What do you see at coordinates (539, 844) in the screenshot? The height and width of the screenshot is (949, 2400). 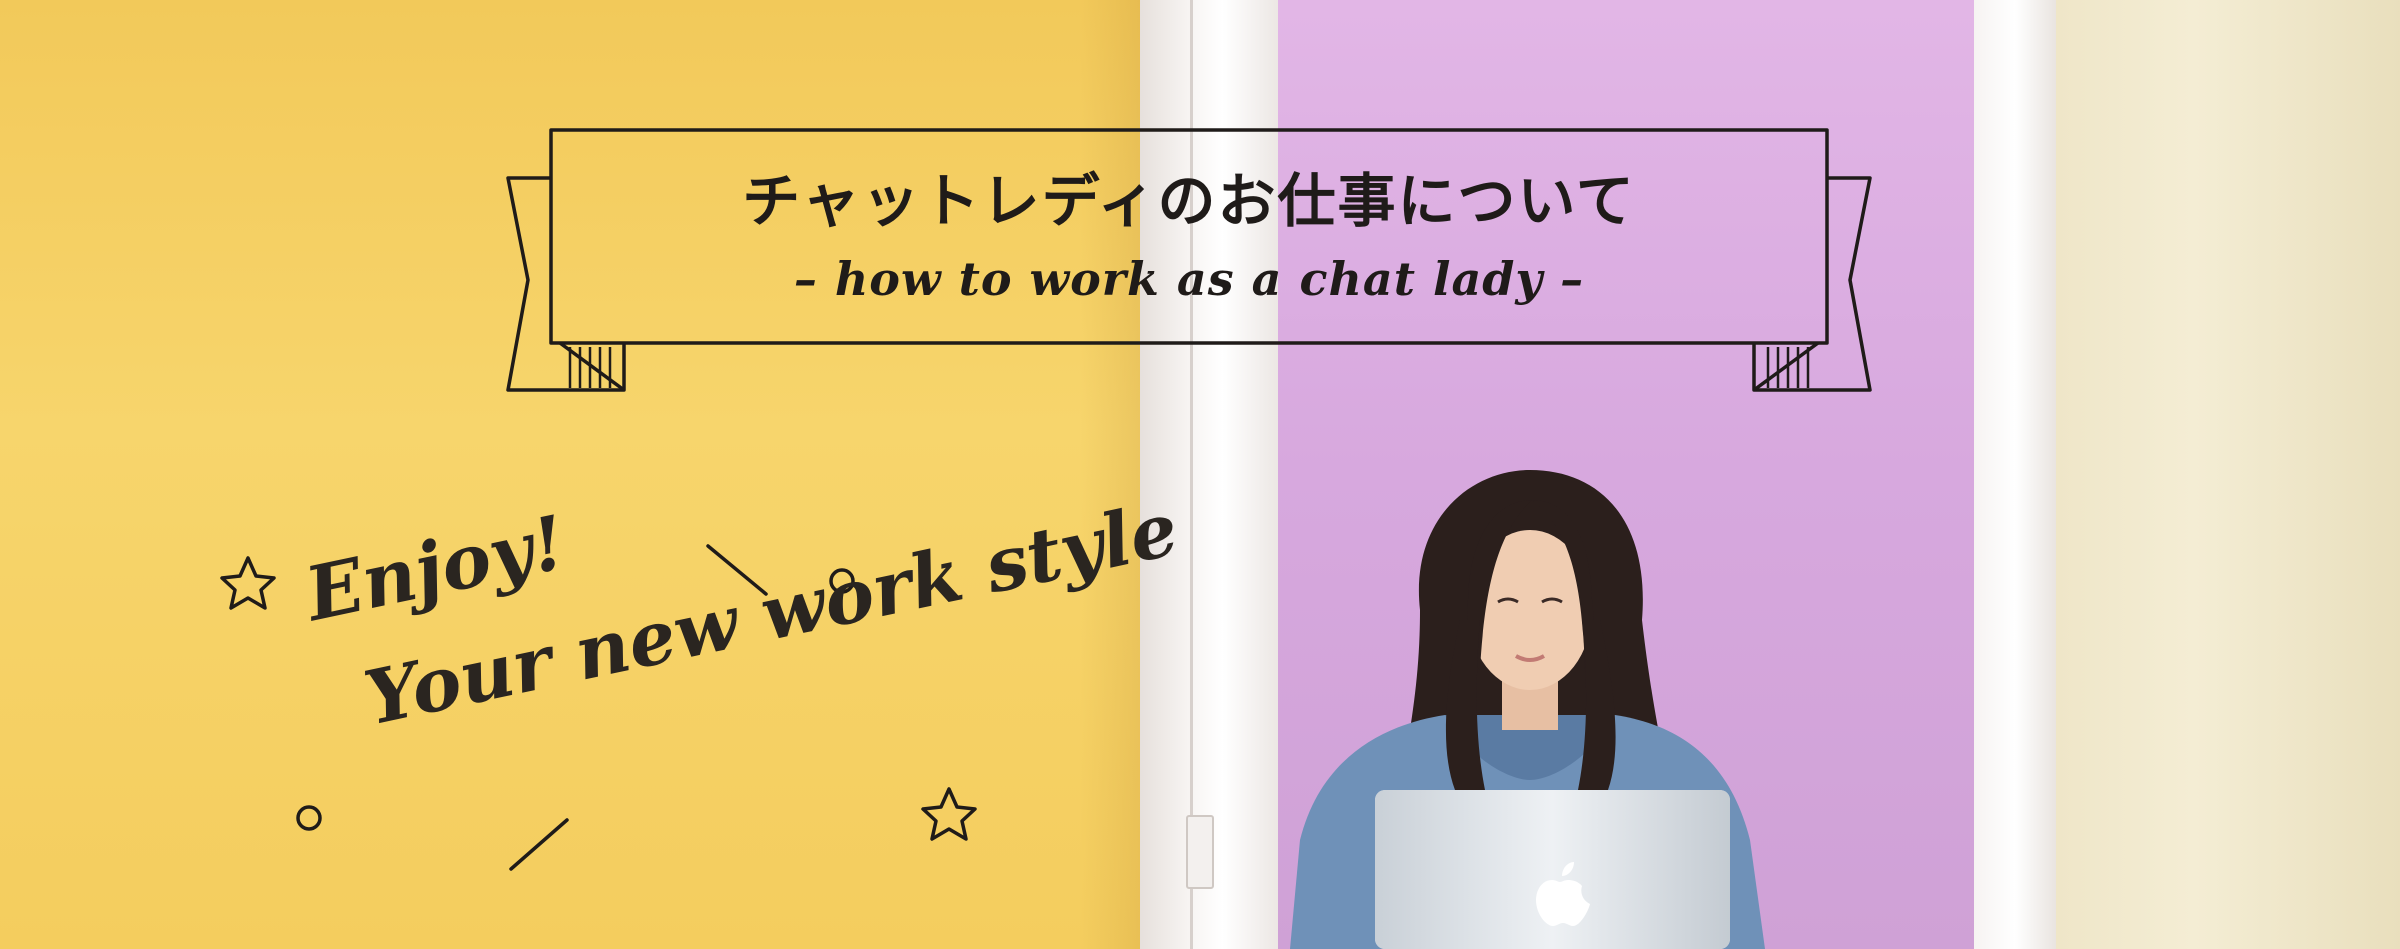 I see `dash-icon` at bounding box center [539, 844].